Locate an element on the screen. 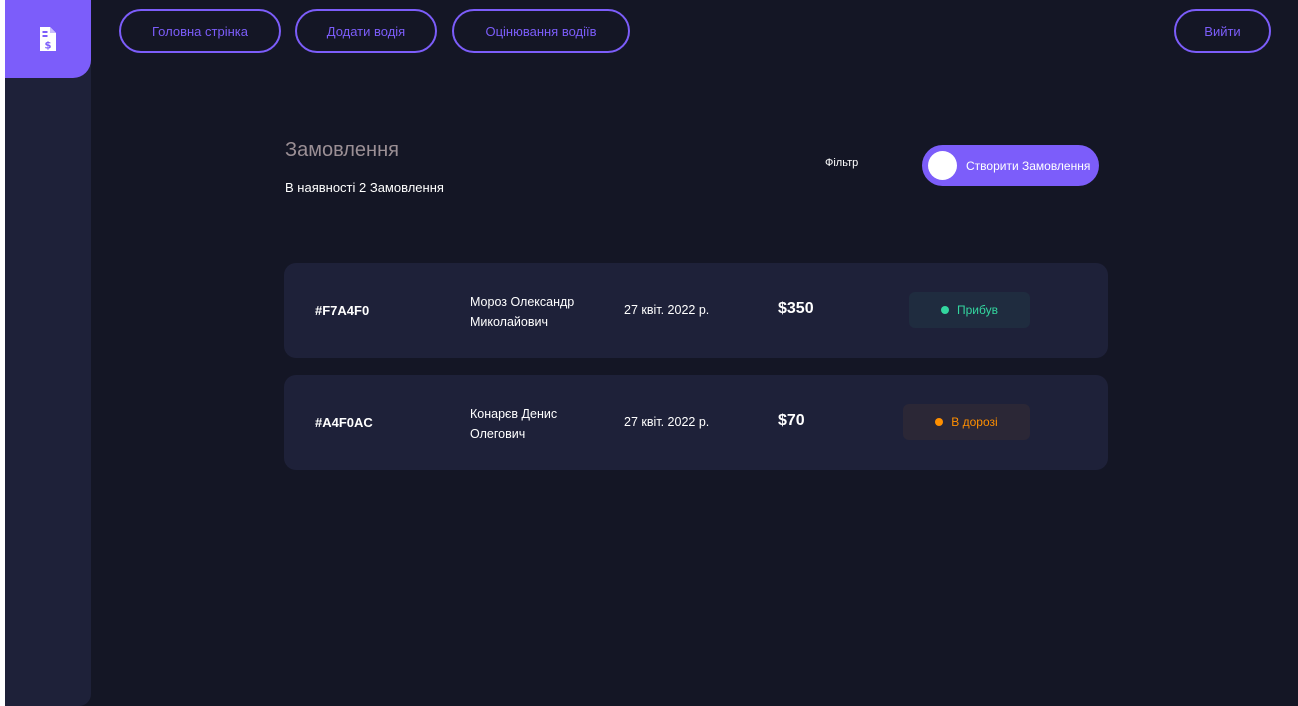  order-client-name: Мороз Олександр Миколайович is located at coordinates (522, 312).